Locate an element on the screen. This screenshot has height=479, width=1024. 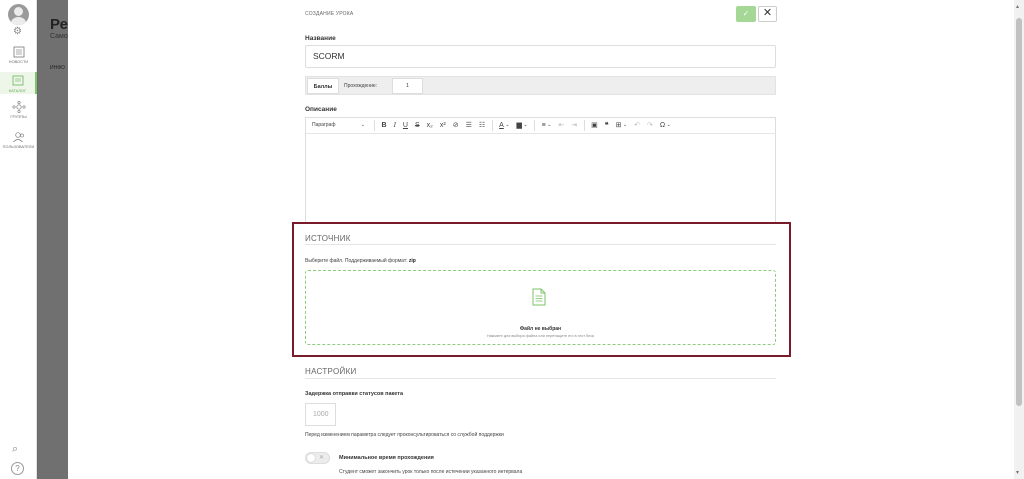
sidebar-item-news: НОВОСТИ is located at coordinates (18, 55).